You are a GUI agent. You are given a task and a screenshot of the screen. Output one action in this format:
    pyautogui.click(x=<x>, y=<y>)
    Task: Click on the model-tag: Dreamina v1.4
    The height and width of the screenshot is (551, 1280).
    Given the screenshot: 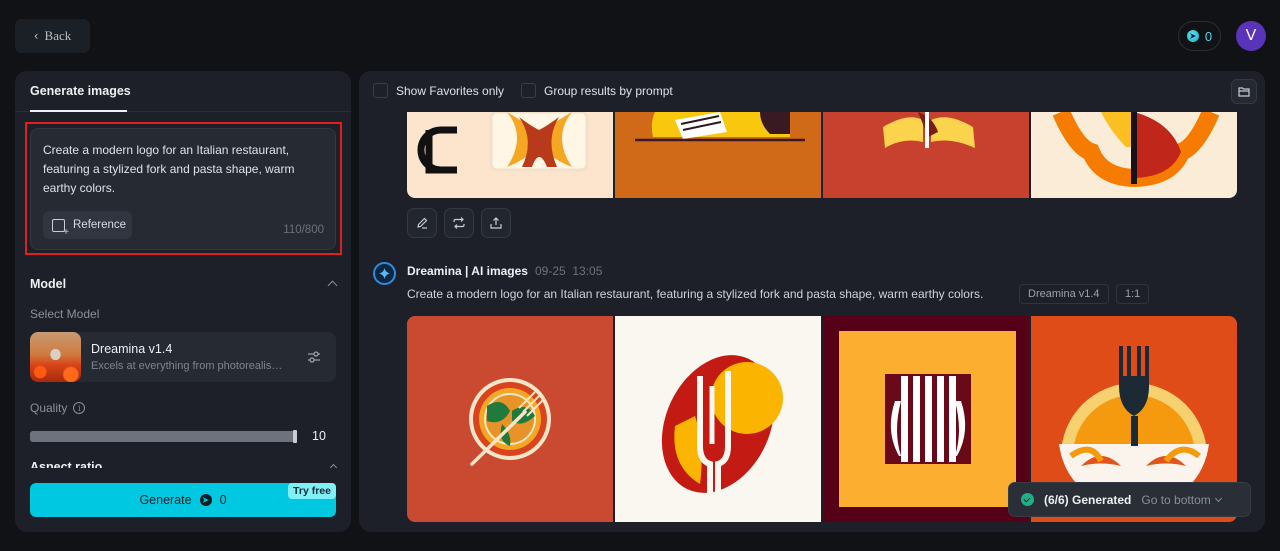 What is the action you would take?
    pyautogui.click(x=1064, y=294)
    